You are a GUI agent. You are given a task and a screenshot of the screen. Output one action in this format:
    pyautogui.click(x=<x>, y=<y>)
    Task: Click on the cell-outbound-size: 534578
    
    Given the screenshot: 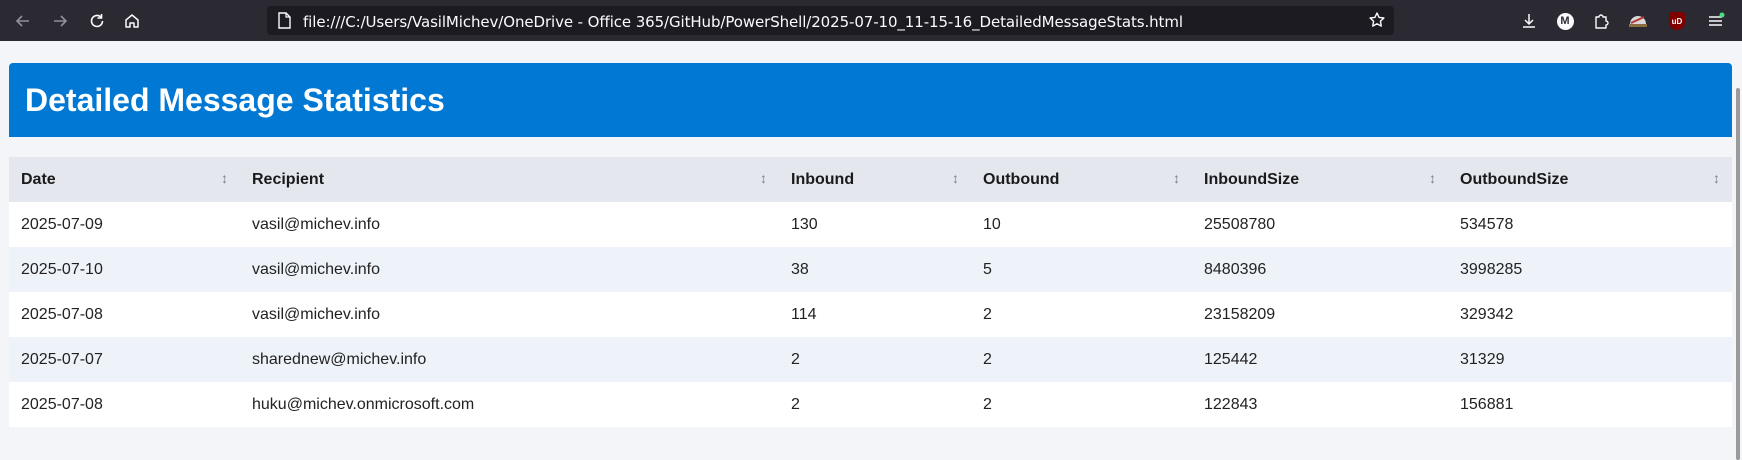 What is the action you would take?
    pyautogui.click(x=1590, y=224)
    